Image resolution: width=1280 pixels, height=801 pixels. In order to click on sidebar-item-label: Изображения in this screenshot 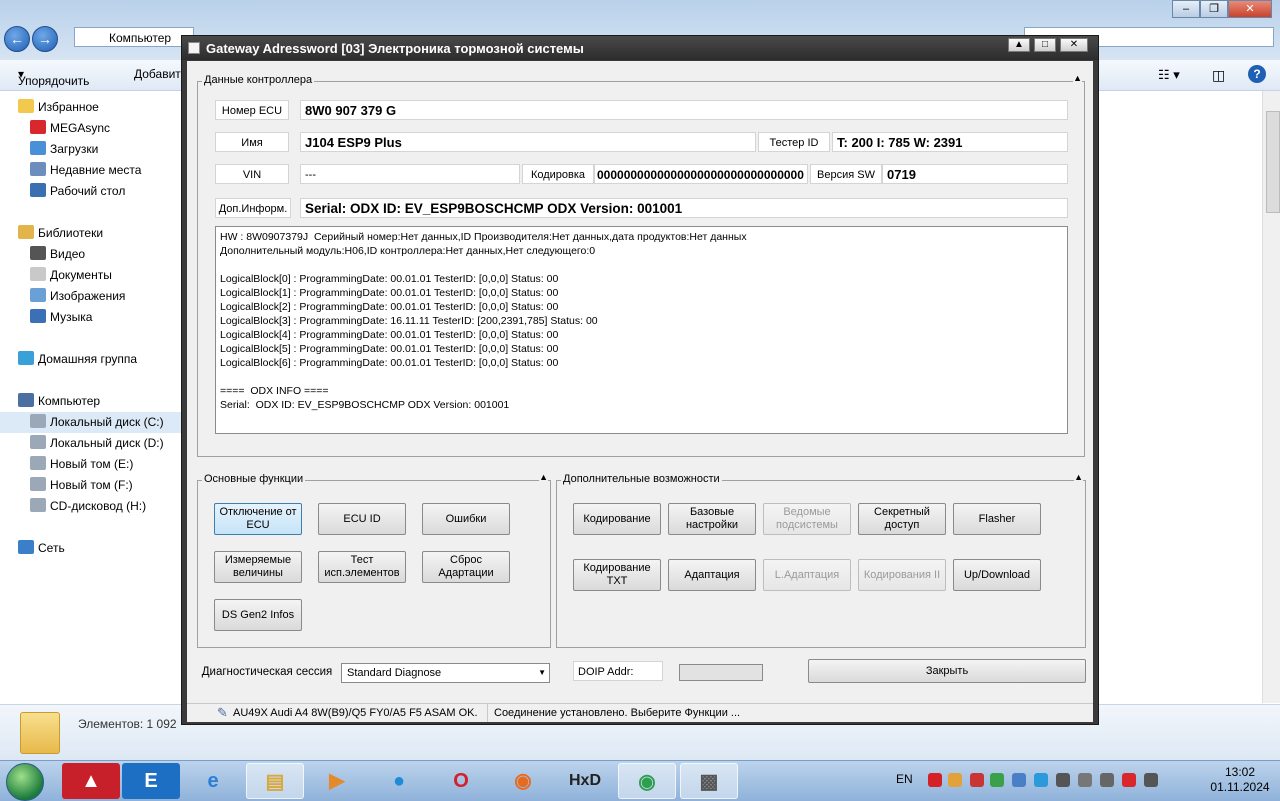, I will do `click(88, 296)`.